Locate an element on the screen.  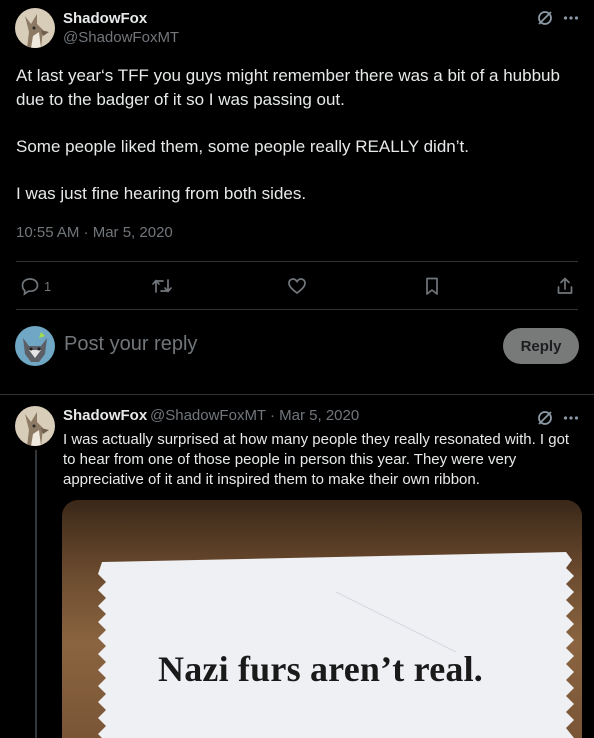
repost-action is located at coordinates (162, 286).